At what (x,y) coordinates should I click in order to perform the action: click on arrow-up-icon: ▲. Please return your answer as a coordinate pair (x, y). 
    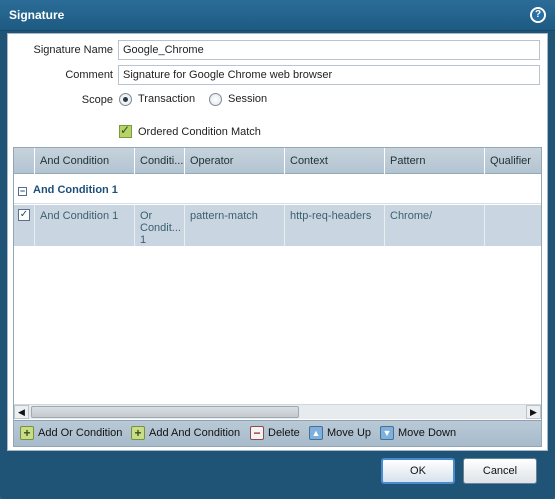
    Looking at the image, I should click on (316, 433).